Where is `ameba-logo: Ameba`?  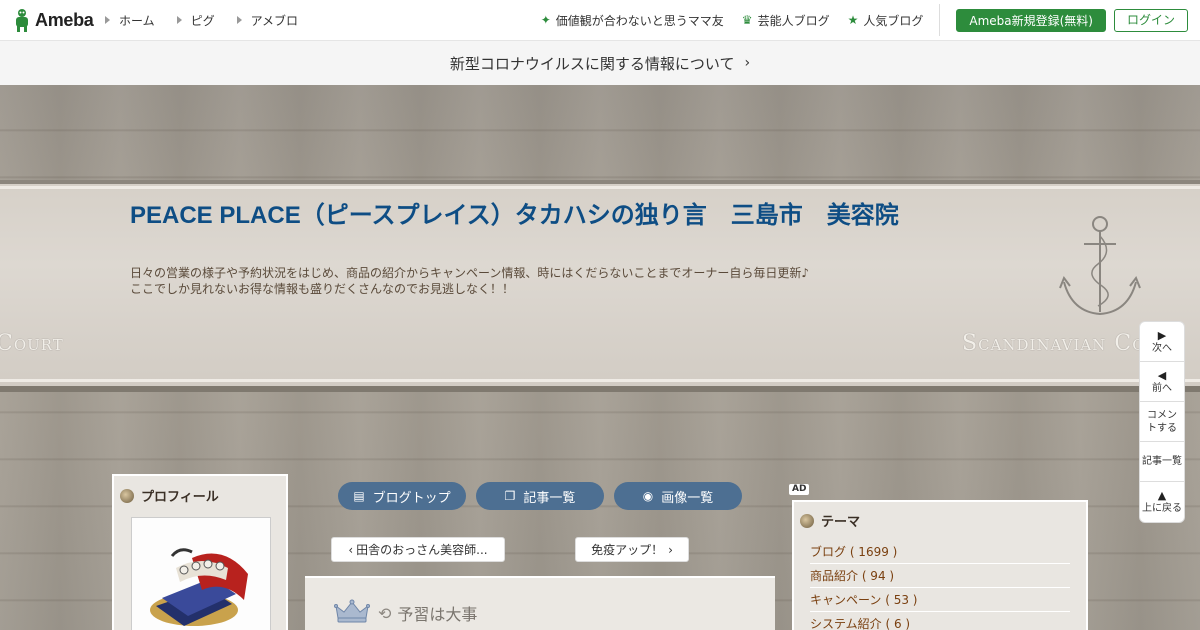
ameba-logo: Ameba is located at coordinates (53, 20).